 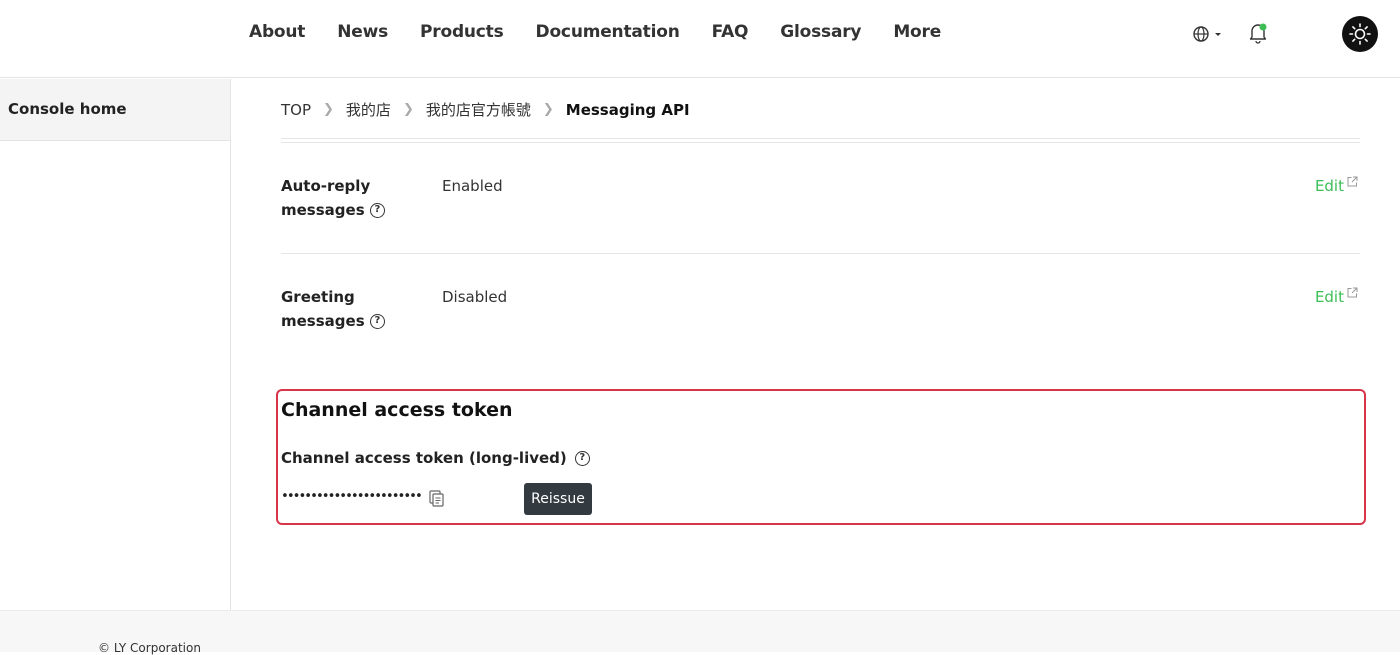 What do you see at coordinates (917, 32) in the screenshot?
I see `nav-more: More` at bounding box center [917, 32].